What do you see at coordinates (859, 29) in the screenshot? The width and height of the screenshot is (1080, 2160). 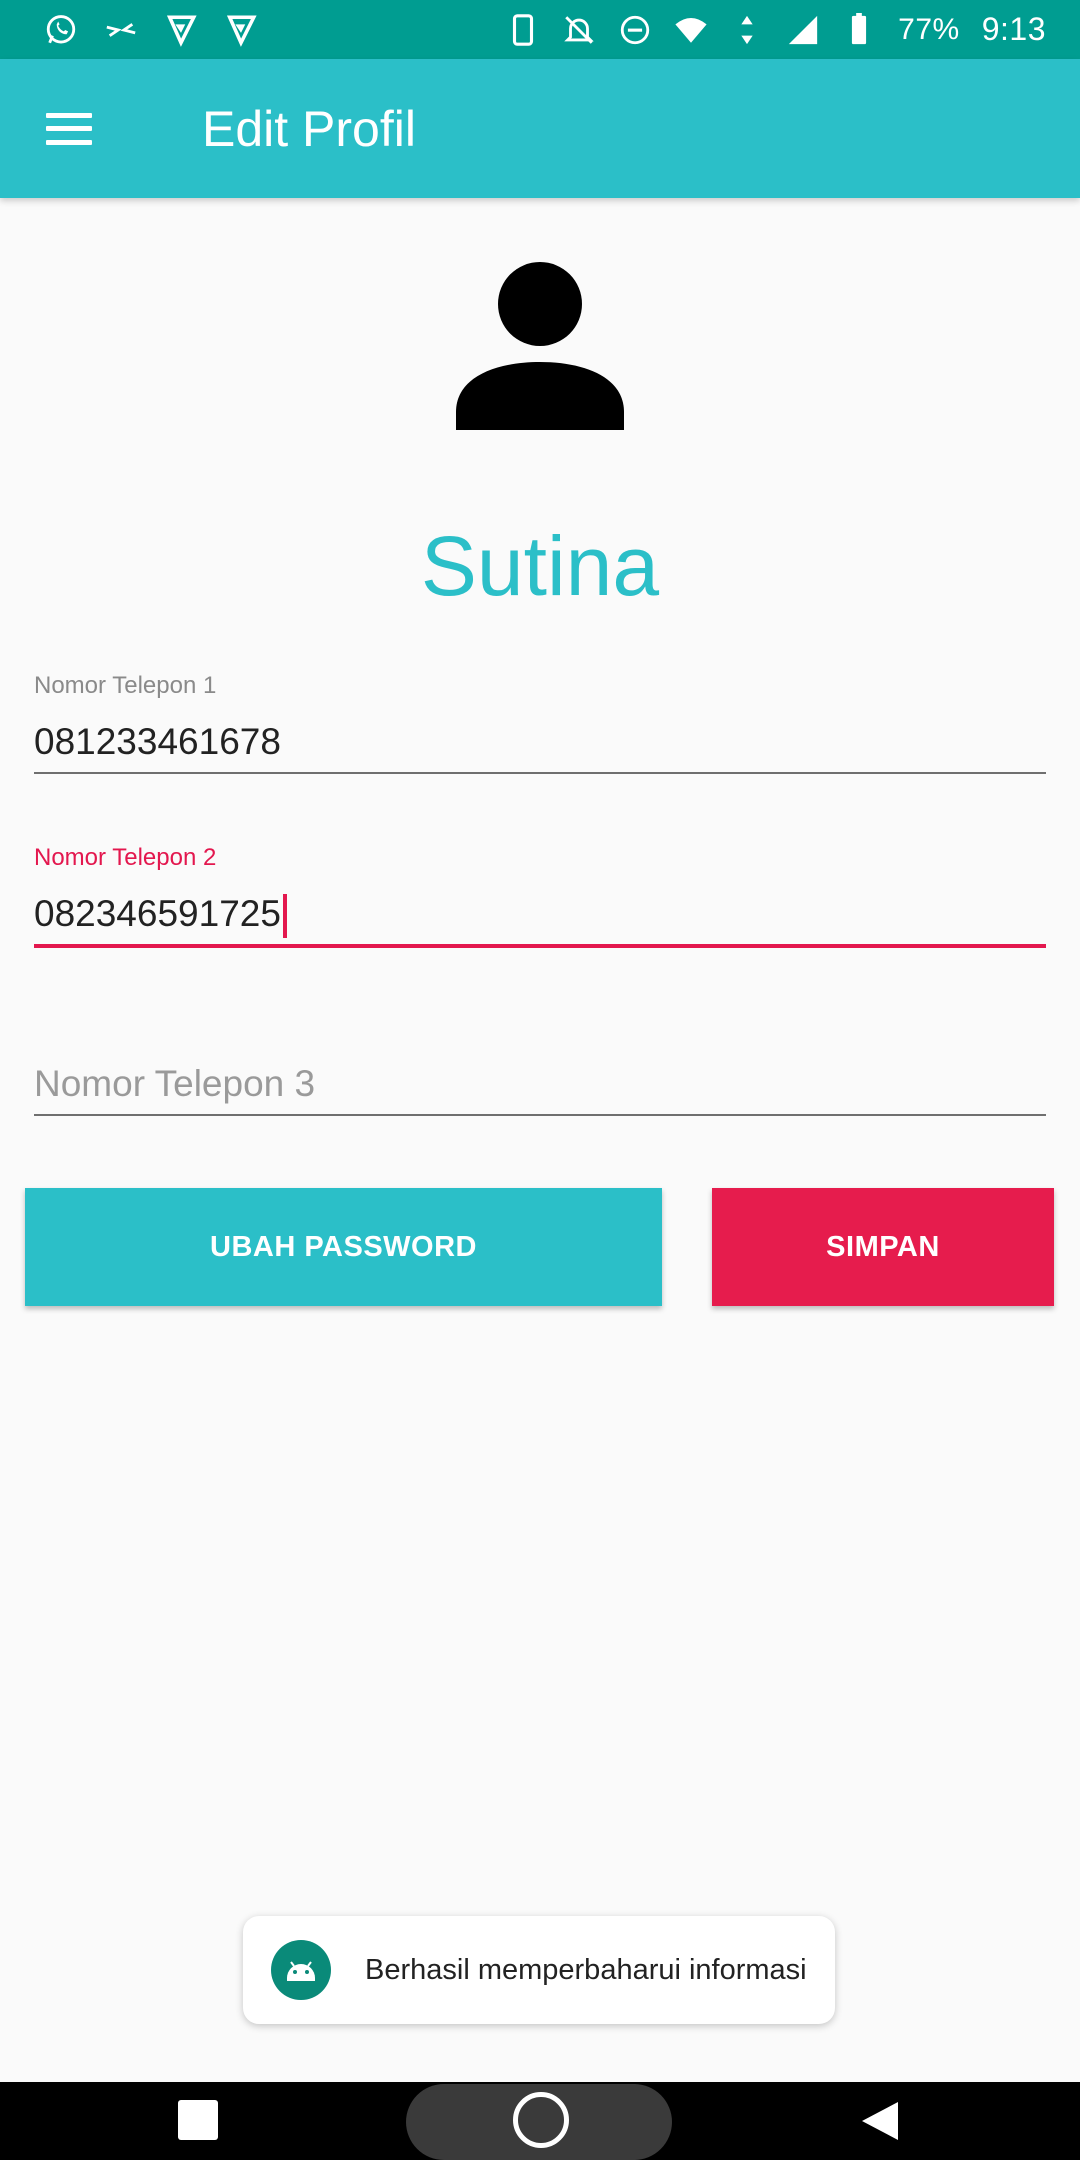 I see `battery-icon` at bounding box center [859, 29].